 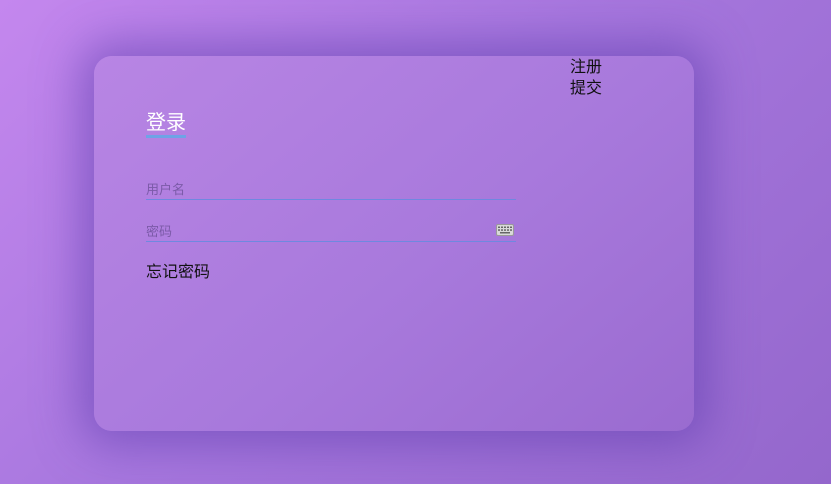 What do you see at coordinates (505, 230) in the screenshot?
I see `keyboard-icon` at bounding box center [505, 230].